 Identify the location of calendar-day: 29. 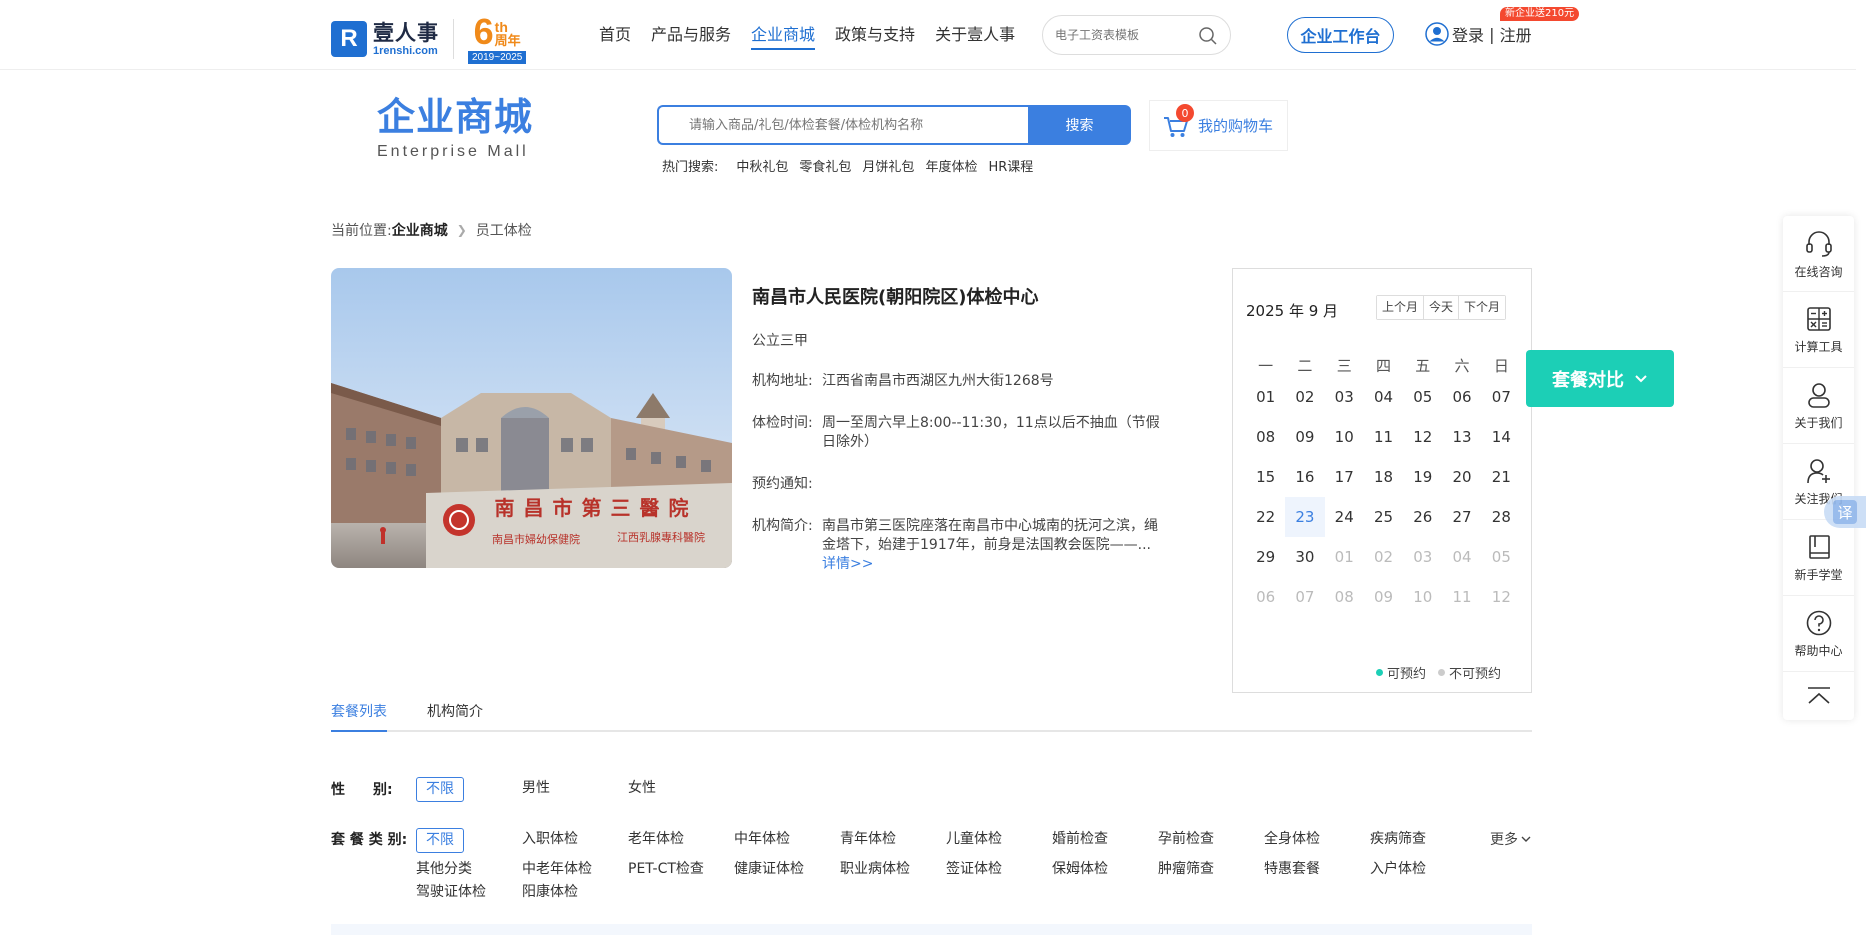
(1265, 557).